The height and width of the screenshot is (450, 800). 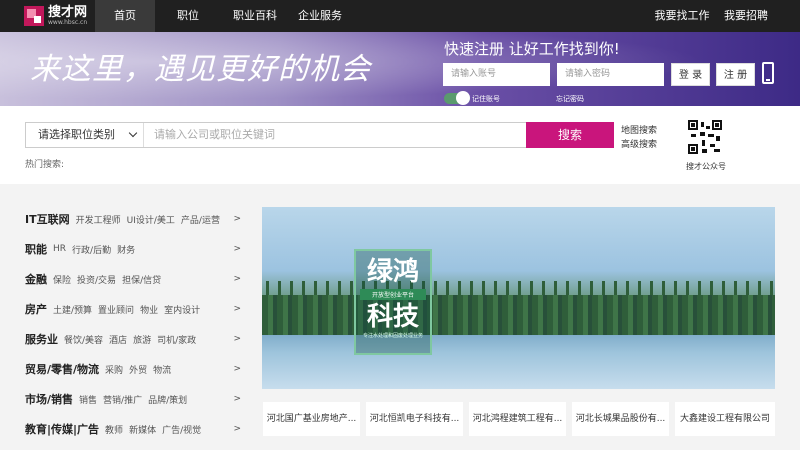 I want to click on search-input: 请输入公司或职位关键词, so click(x=214, y=135).